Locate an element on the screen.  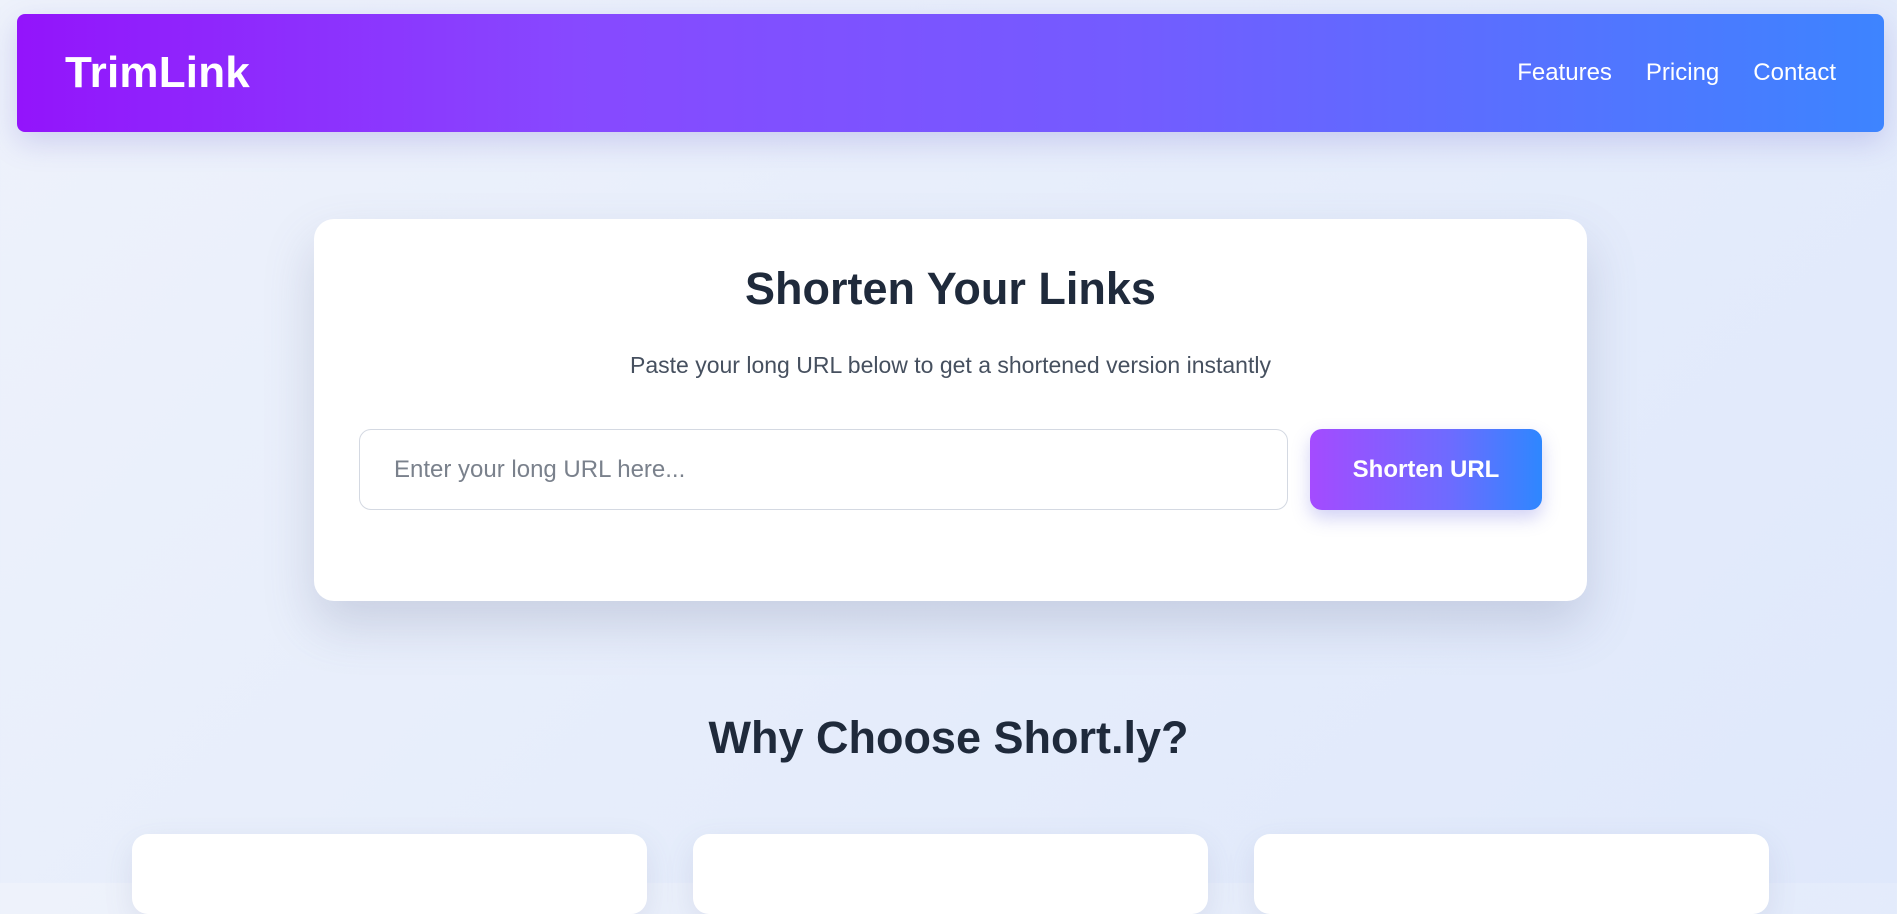
nav-menu: Features Pricing Contact is located at coordinates (1676, 73).